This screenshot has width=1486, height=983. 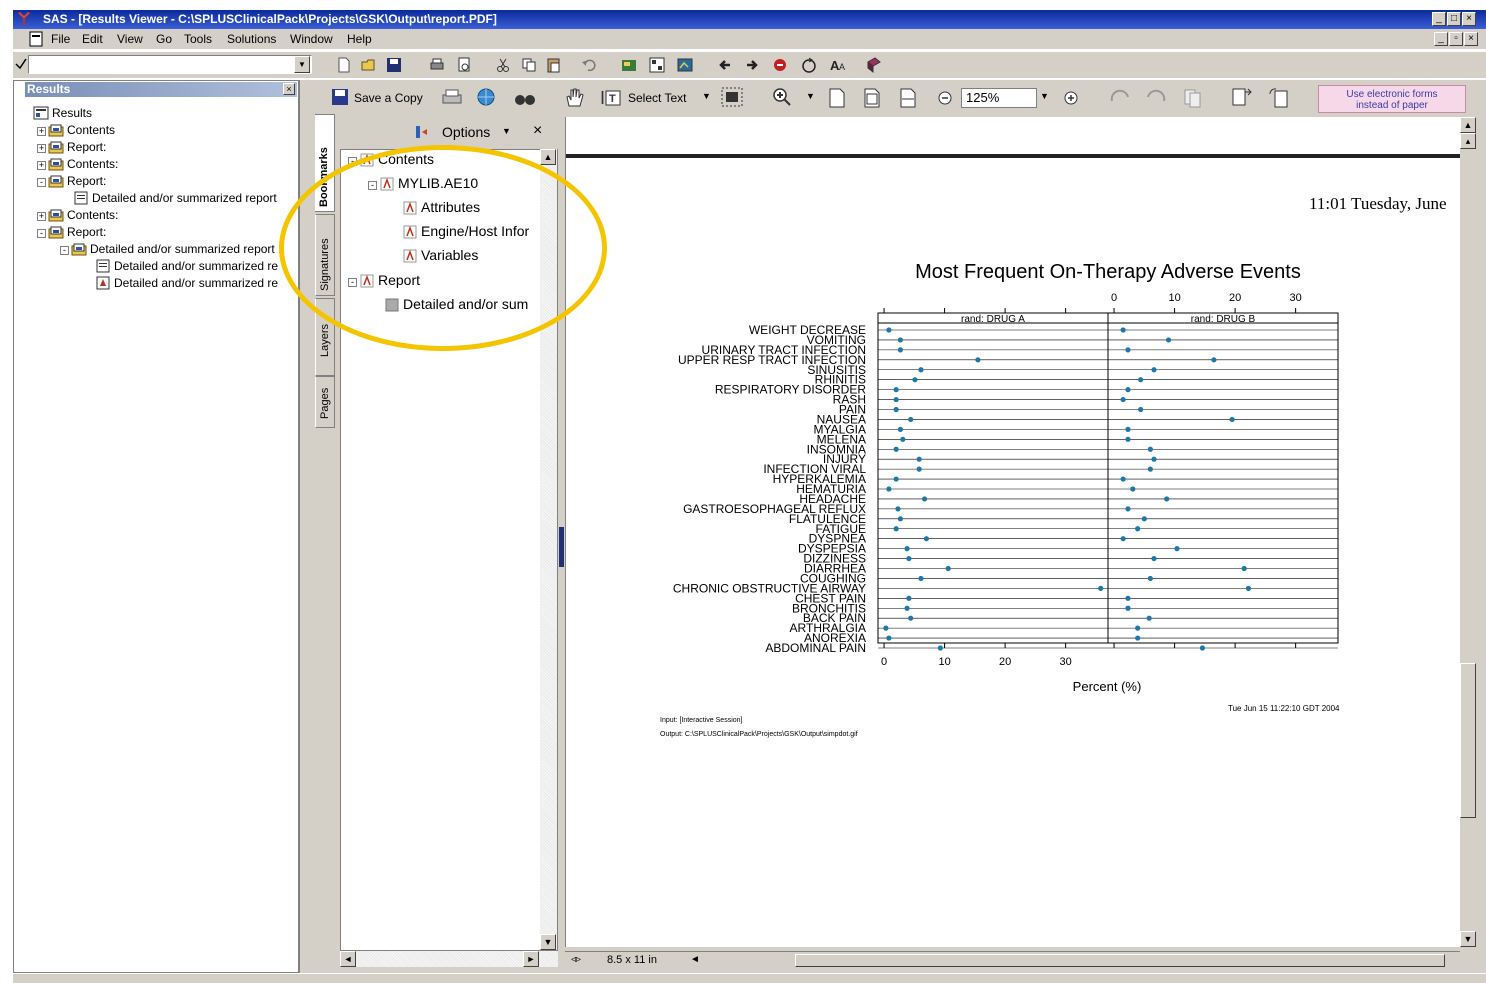 What do you see at coordinates (503, 65) in the screenshot?
I see `cut-icon` at bounding box center [503, 65].